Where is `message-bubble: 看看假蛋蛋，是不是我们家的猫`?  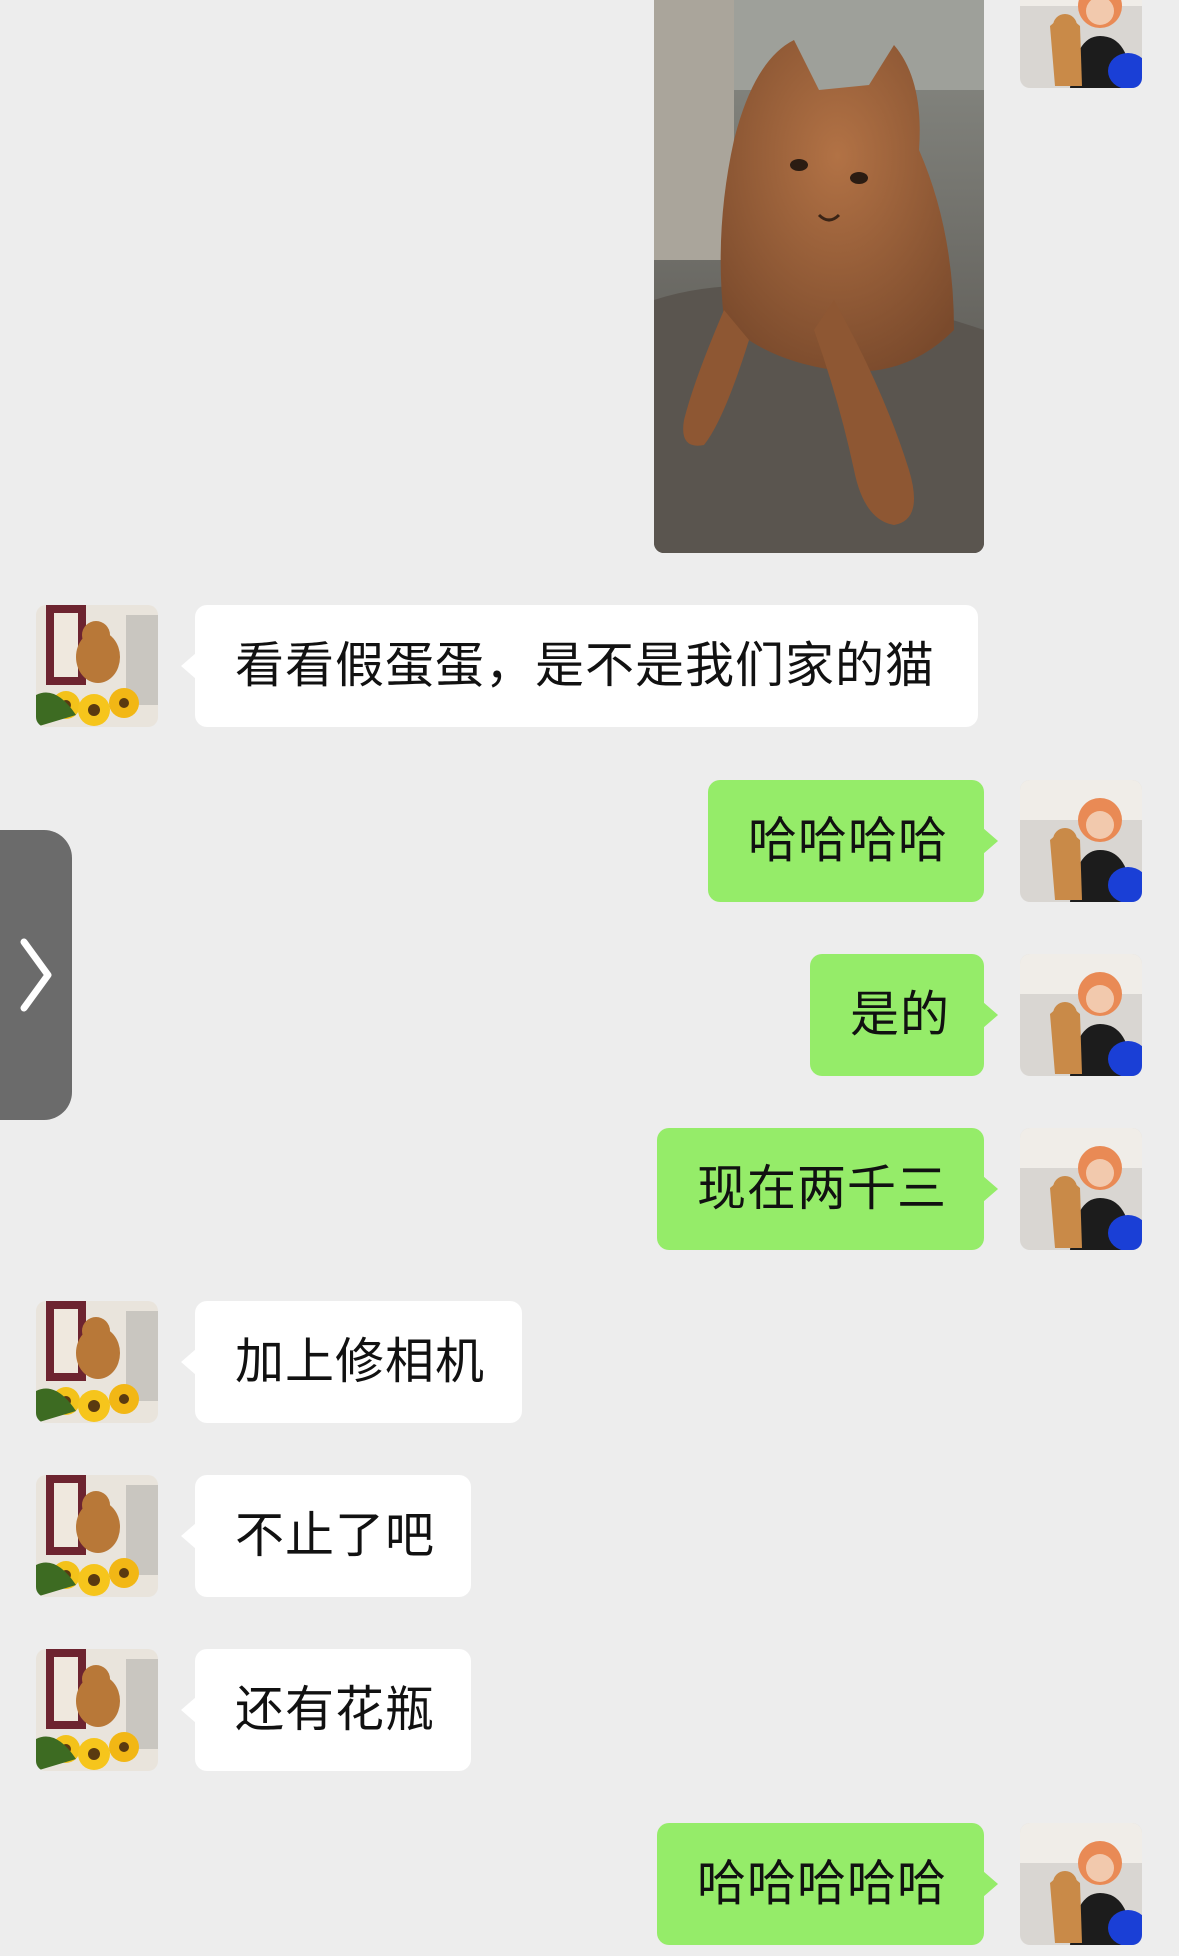 message-bubble: 看看假蛋蛋，是不是我们家的猫 is located at coordinates (579, 666).